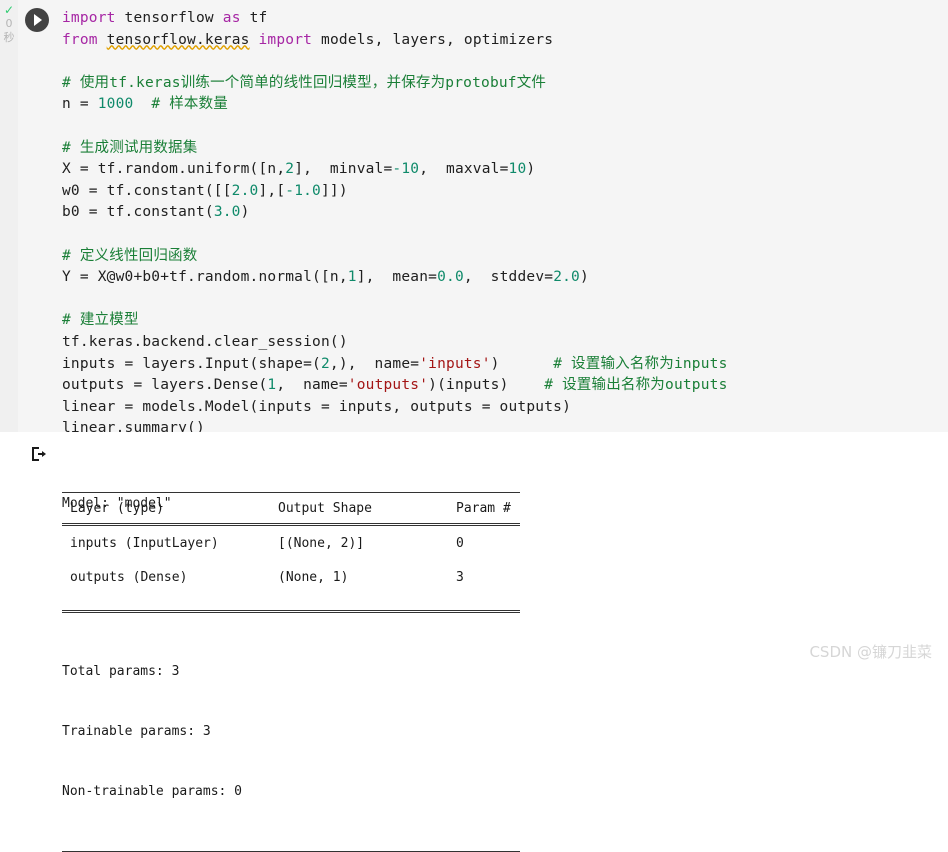  I want to click on elapsed-time-value: 0, so click(9, 23).